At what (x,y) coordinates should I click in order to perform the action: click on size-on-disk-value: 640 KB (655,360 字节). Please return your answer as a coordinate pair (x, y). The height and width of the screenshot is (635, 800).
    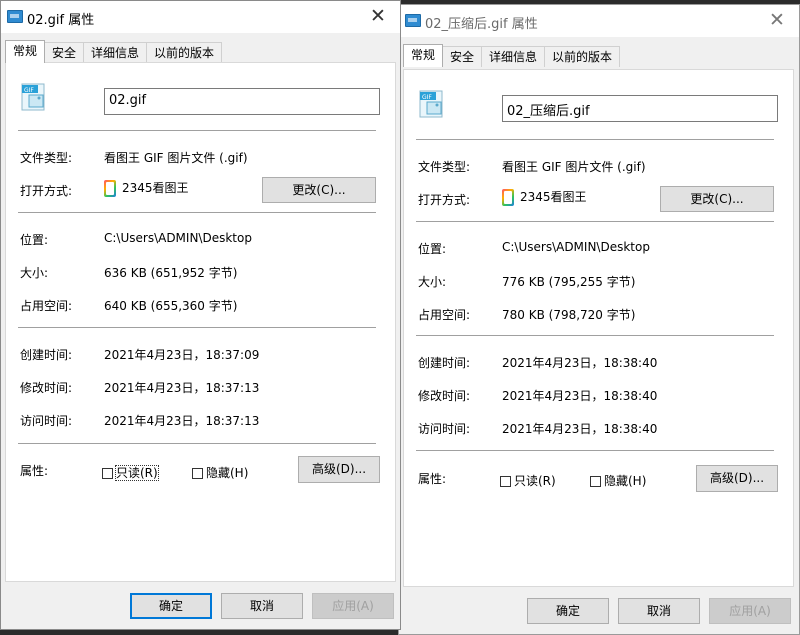
    Looking at the image, I should click on (171, 306).